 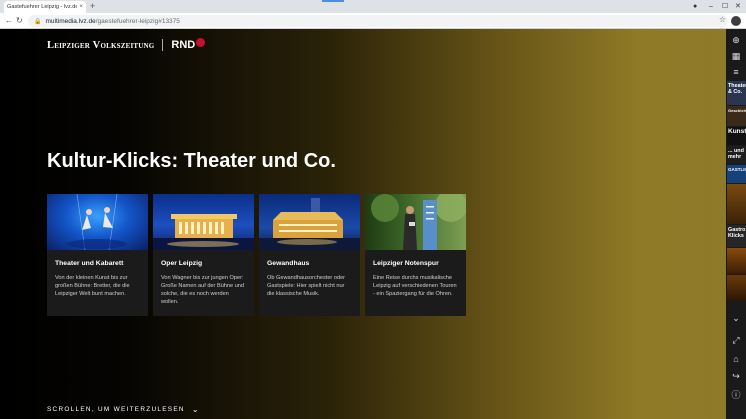 I want to click on tab-title: Gastefuehrer Leipzig - lvz.de, so click(x=42, y=7).